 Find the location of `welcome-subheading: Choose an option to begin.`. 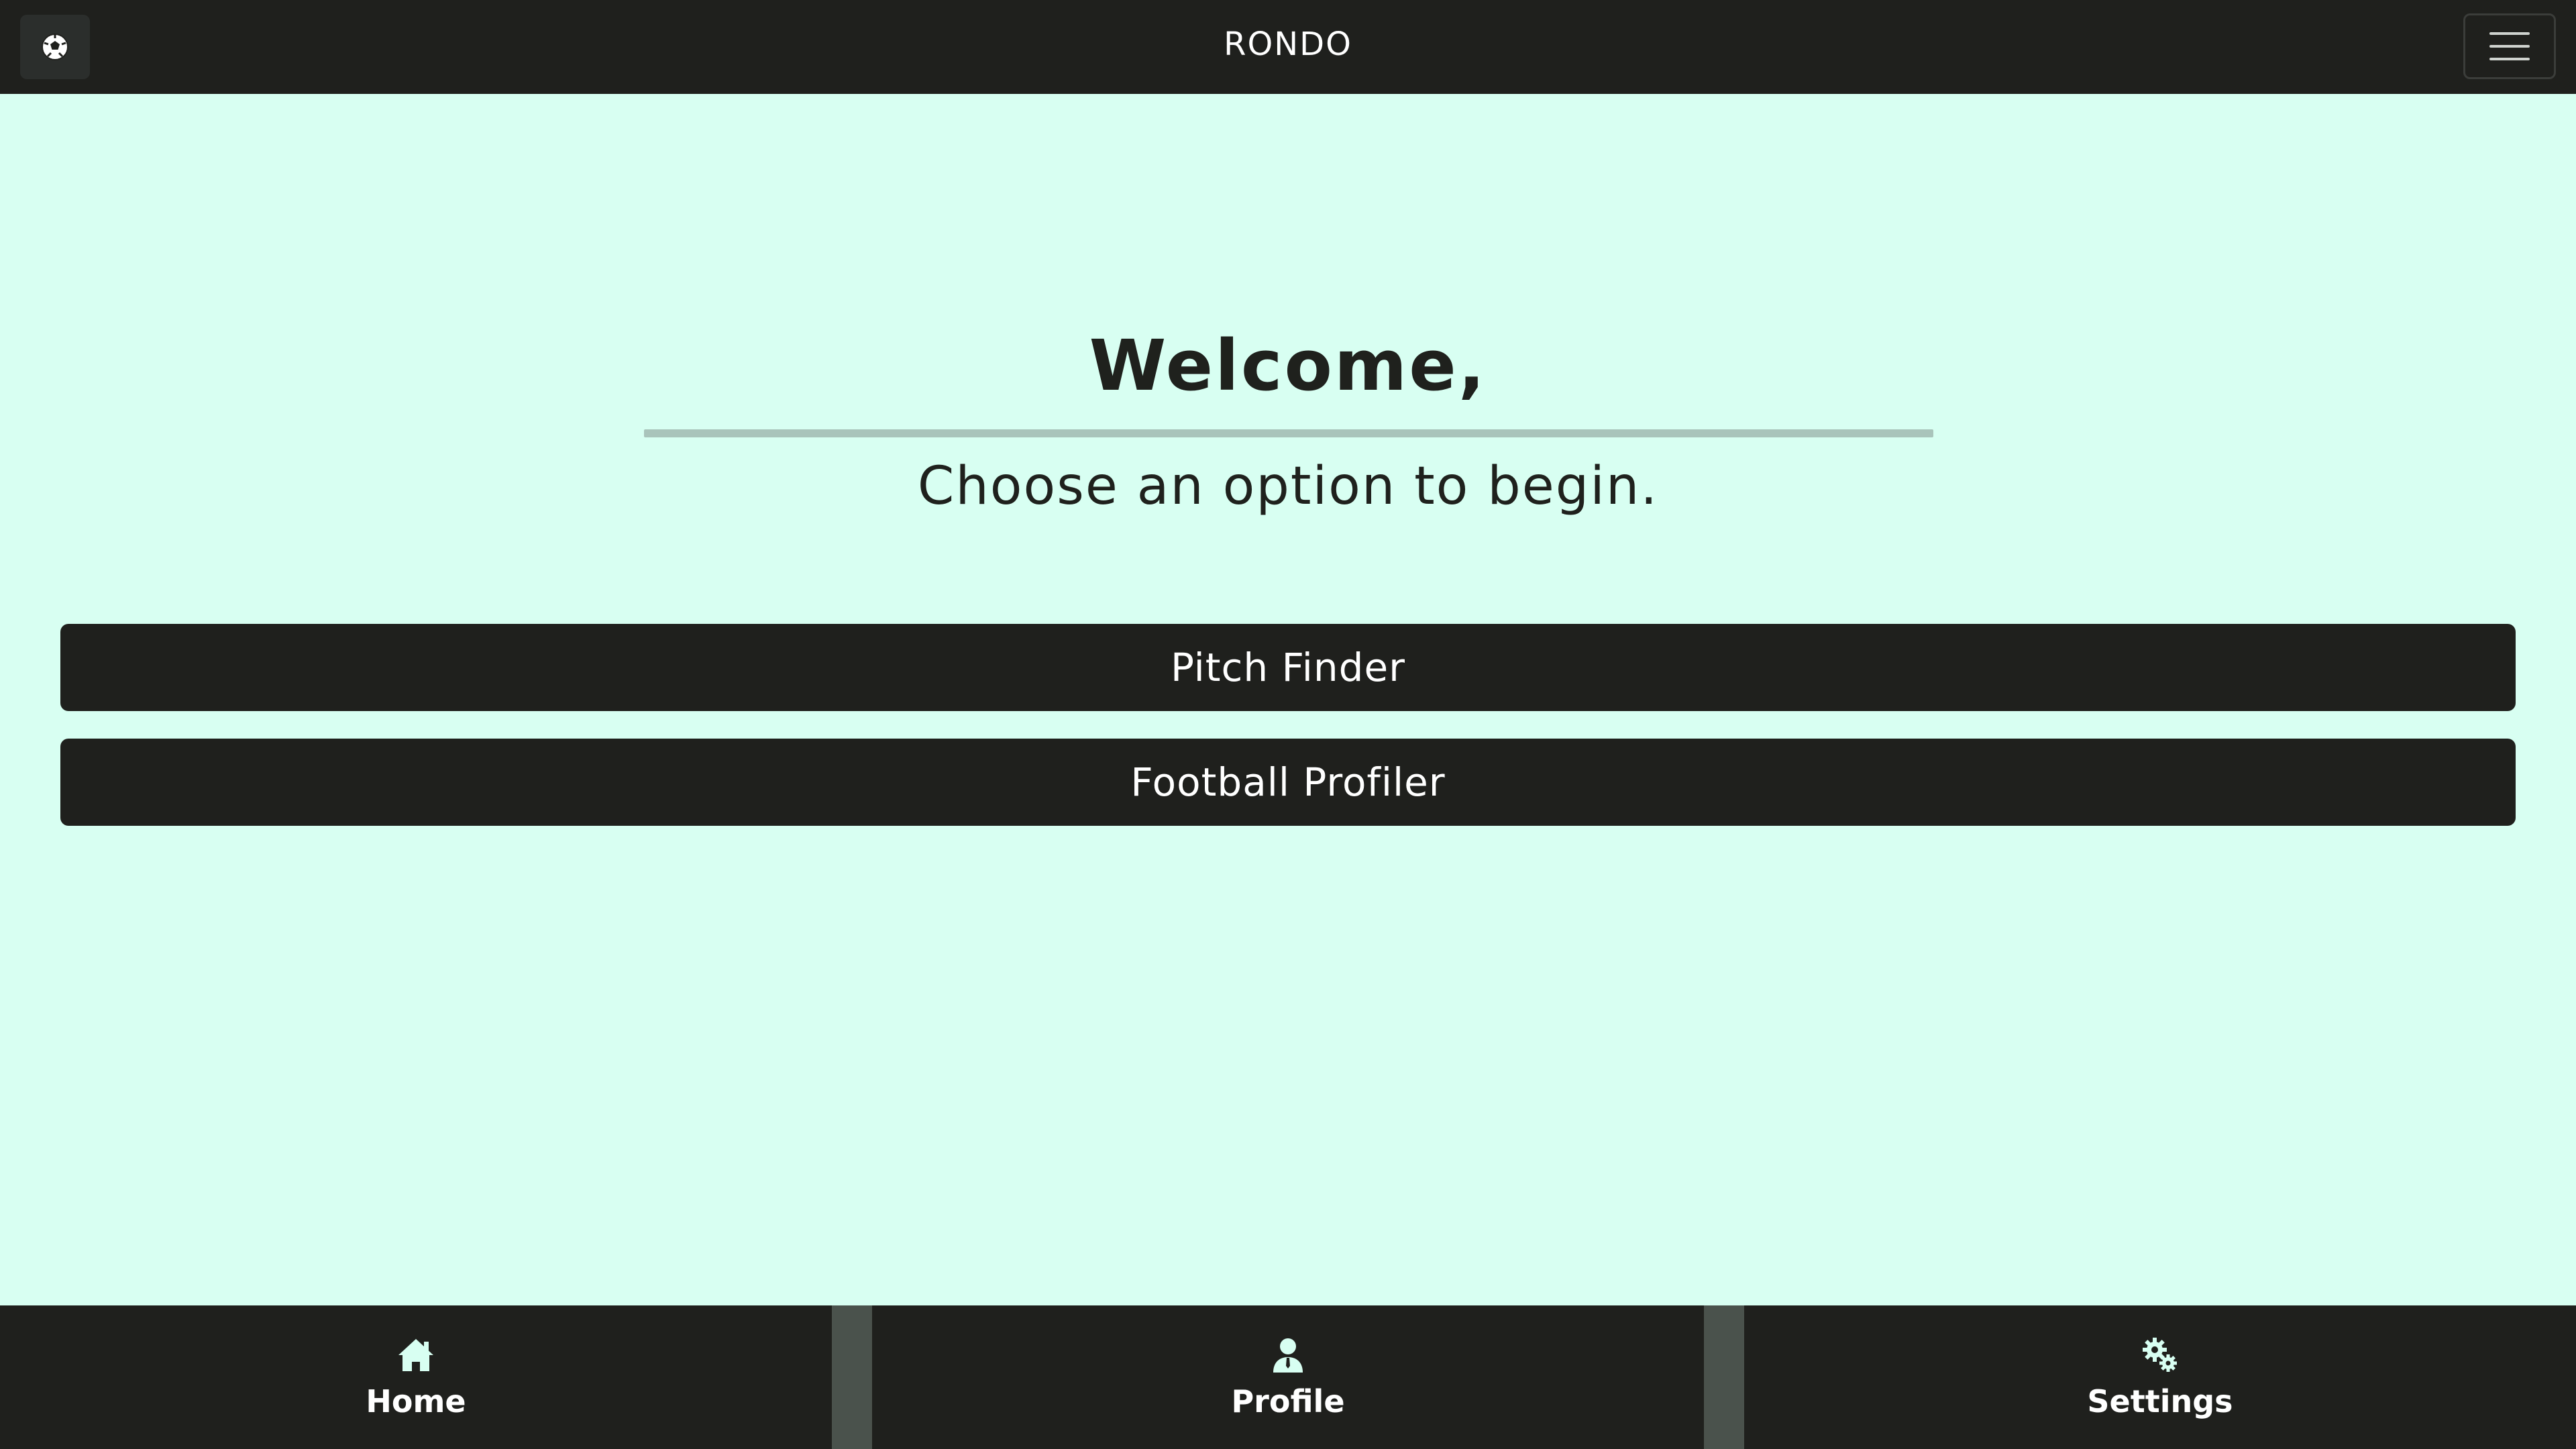

welcome-subheading: Choose an option to begin. is located at coordinates (1288, 486).